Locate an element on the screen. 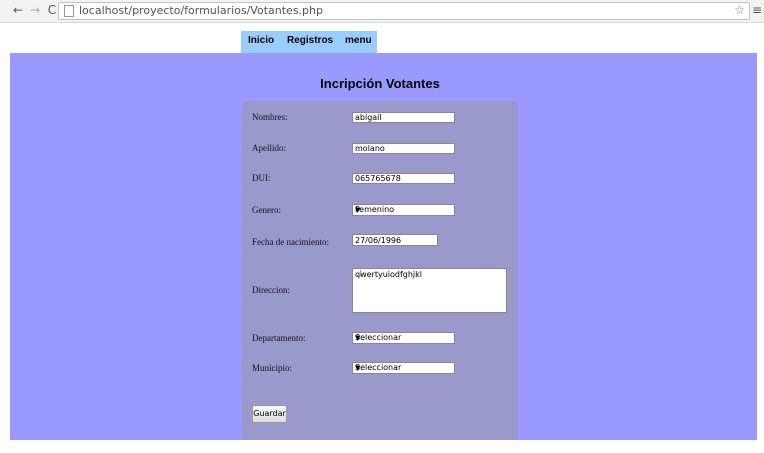 The width and height of the screenshot is (764, 453). fecha-field is located at coordinates (395, 240).